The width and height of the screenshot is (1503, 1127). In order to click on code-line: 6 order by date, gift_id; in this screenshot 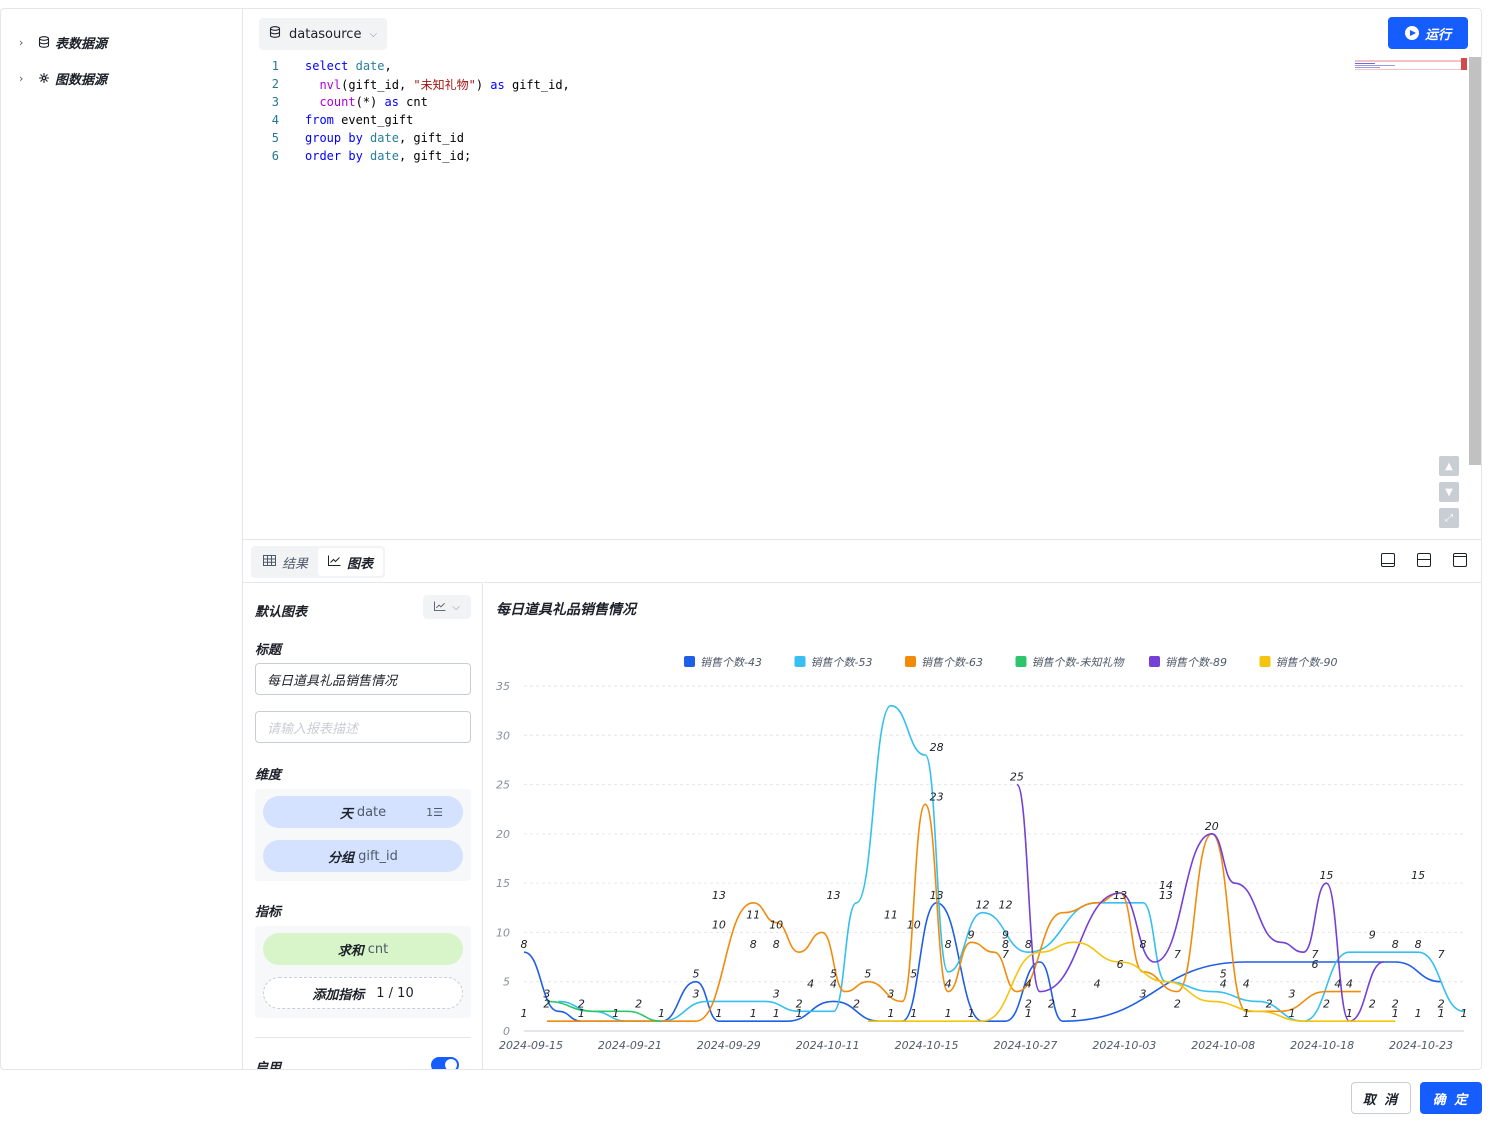, I will do `click(357, 156)`.